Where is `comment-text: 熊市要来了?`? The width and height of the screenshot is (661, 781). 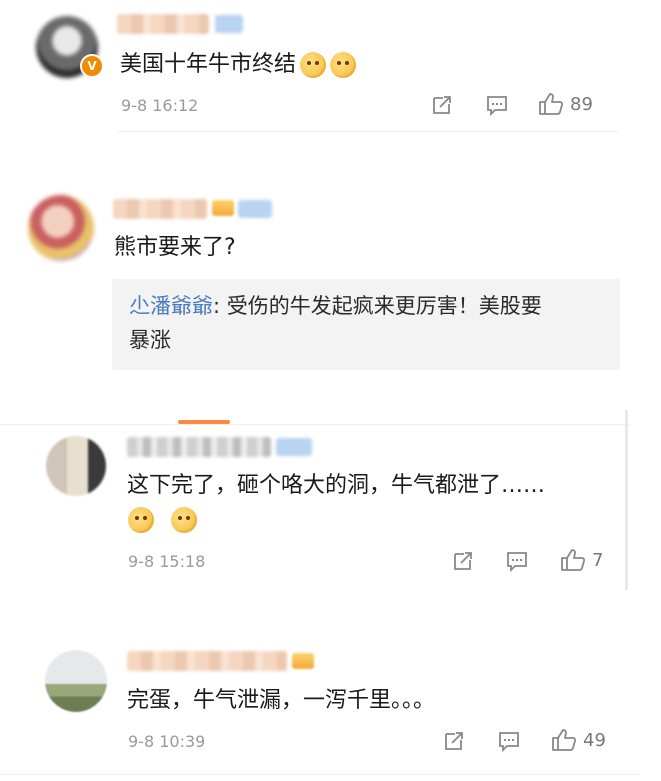 comment-text: 熊市要来了? is located at coordinates (175, 247).